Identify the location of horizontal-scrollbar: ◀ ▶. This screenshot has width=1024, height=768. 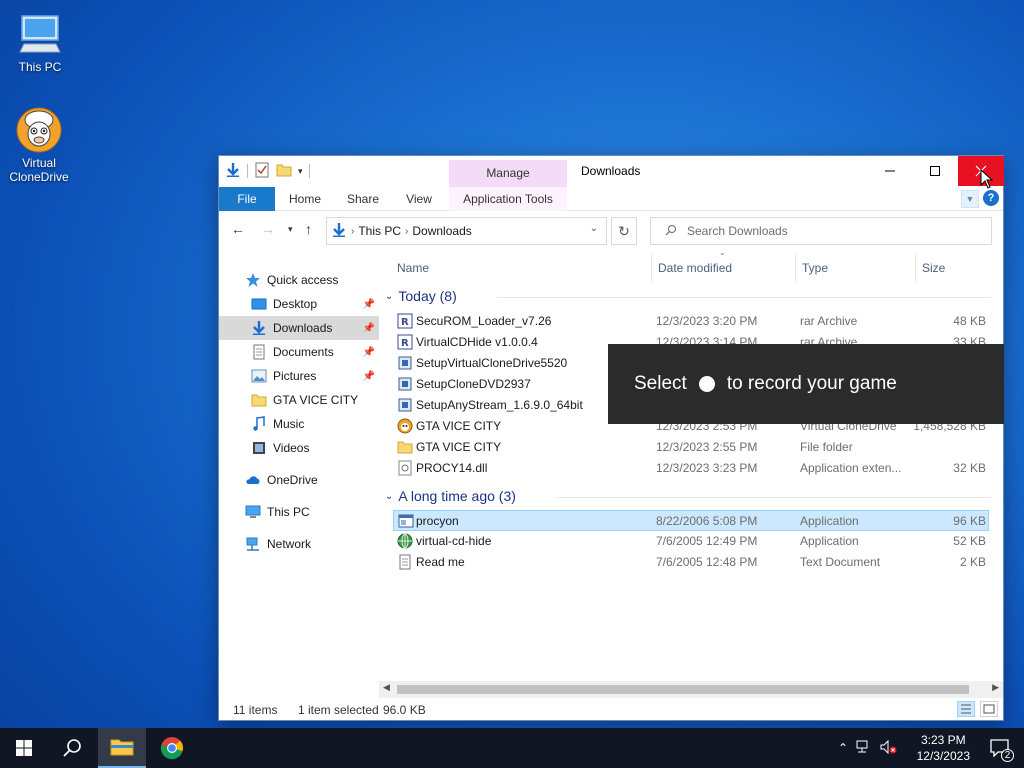
(691, 689).